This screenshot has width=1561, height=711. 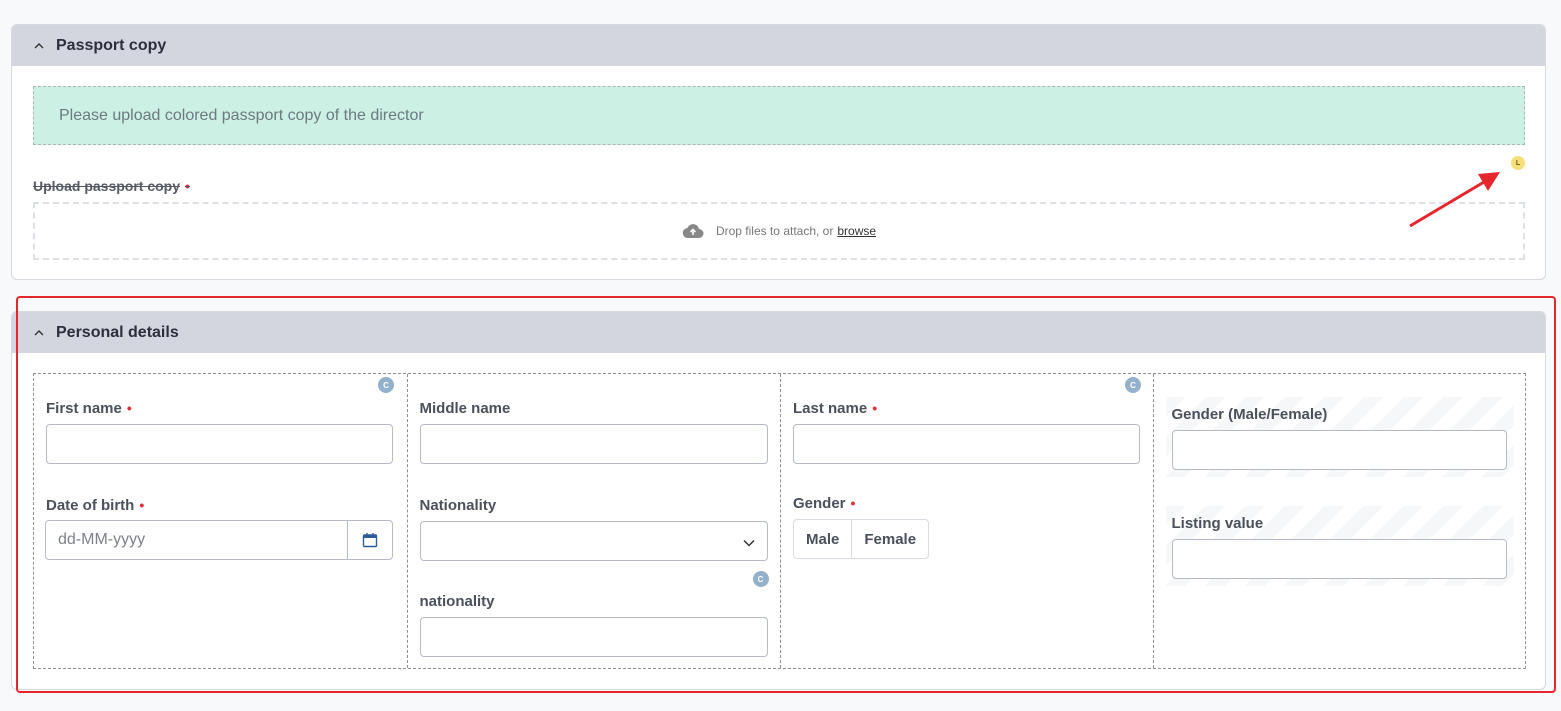 What do you see at coordinates (117, 332) in the screenshot?
I see `panel-title: Personal details` at bounding box center [117, 332].